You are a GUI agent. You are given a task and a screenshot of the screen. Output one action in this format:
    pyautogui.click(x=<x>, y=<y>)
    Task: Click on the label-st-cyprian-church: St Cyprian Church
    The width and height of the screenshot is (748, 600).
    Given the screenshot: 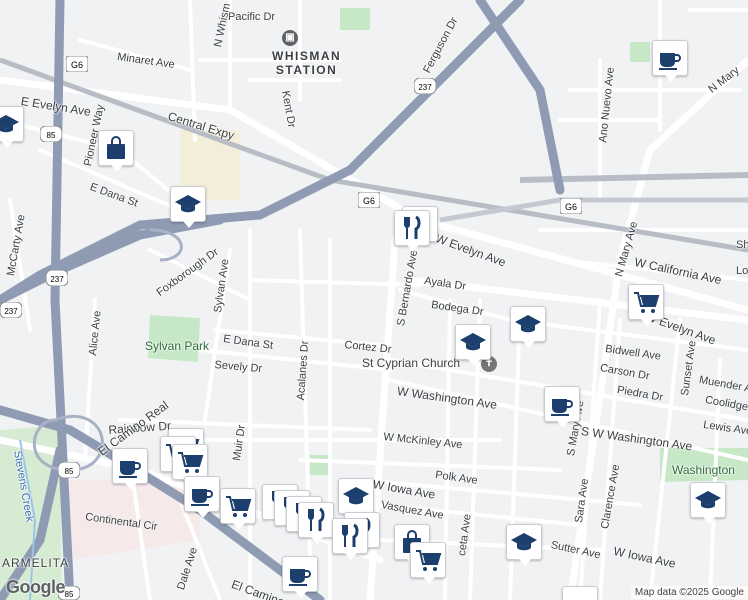 What is the action you would take?
    pyautogui.click(x=411, y=363)
    